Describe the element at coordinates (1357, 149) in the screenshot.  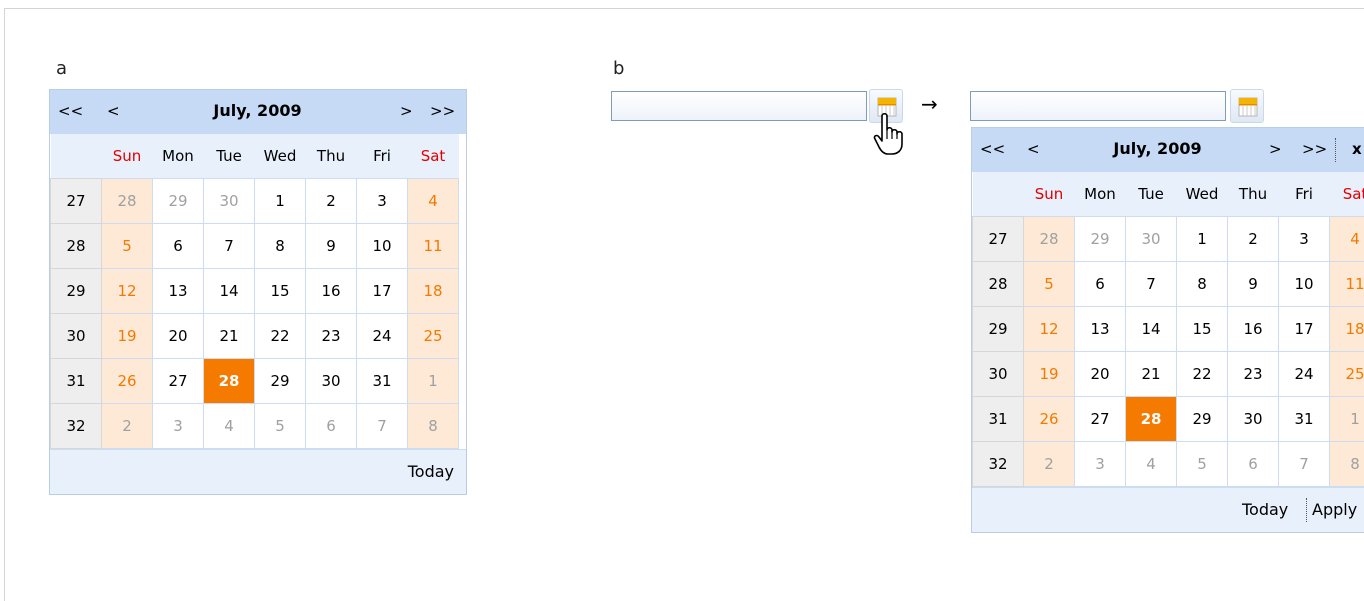
I see `close-button: x` at that location.